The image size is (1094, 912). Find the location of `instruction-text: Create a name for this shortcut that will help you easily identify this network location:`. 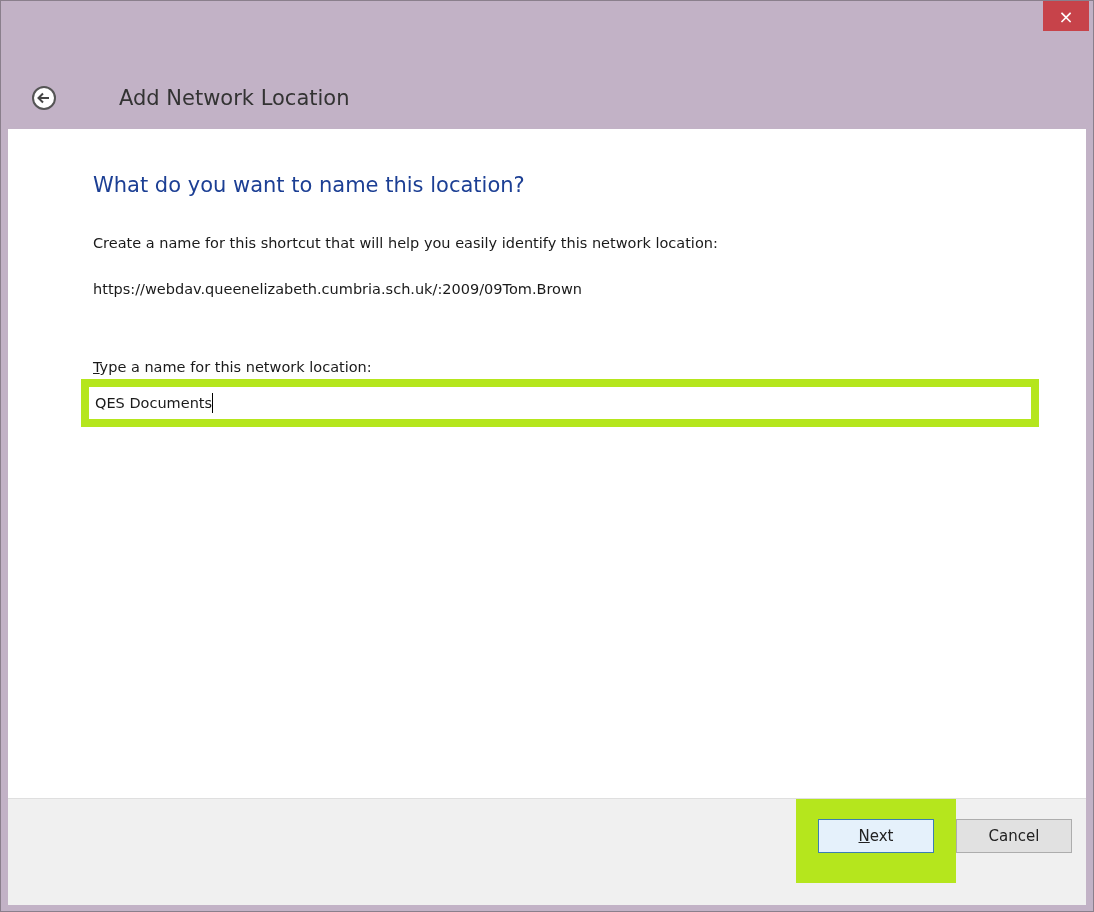

instruction-text: Create a name for this shortcut that will help you easily identify this network location: is located at coordinates (406, 243).